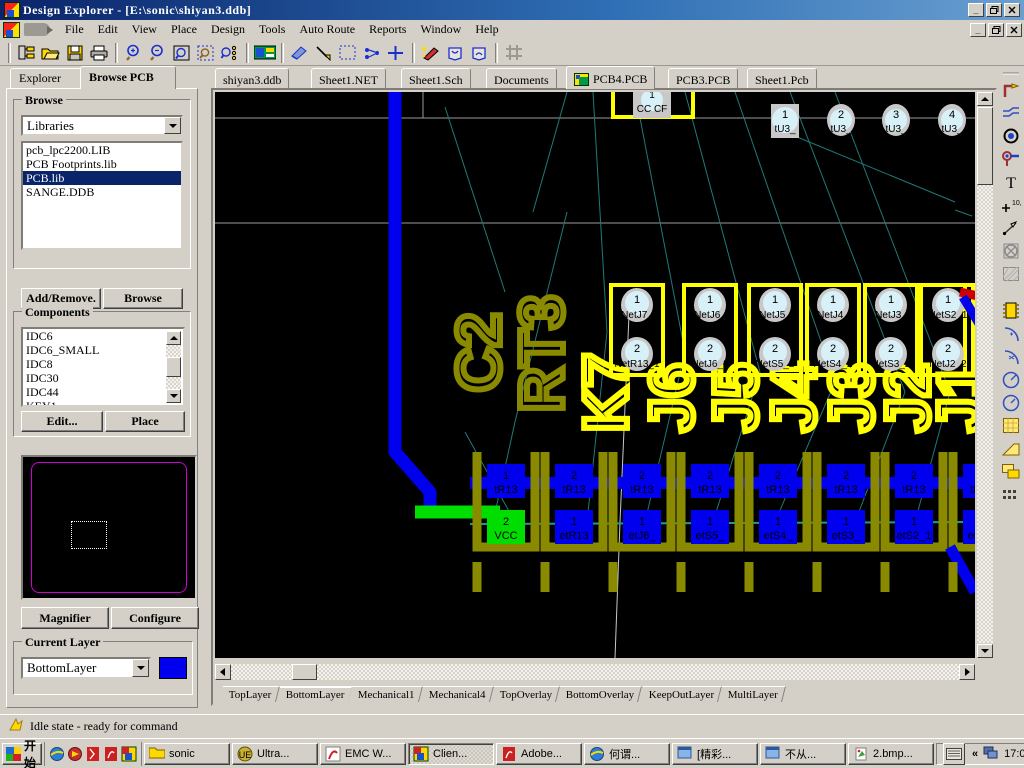 The width and height of the screenshot is (1024, 768). What do you see at coordinates (985, 146) in the screenshot?
I see `canvas-vscroll-thumb` at bounding box center [985, 146].